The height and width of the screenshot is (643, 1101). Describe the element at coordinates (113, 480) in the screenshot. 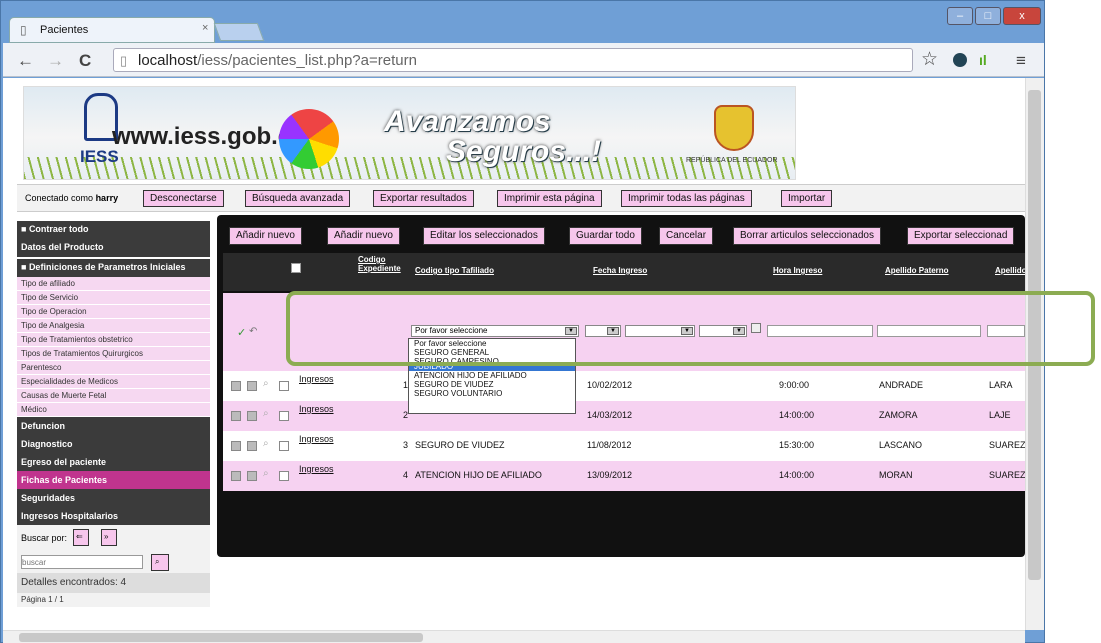

I see `sidebar-item-fichas: Fichas de Pacientes` at that location.